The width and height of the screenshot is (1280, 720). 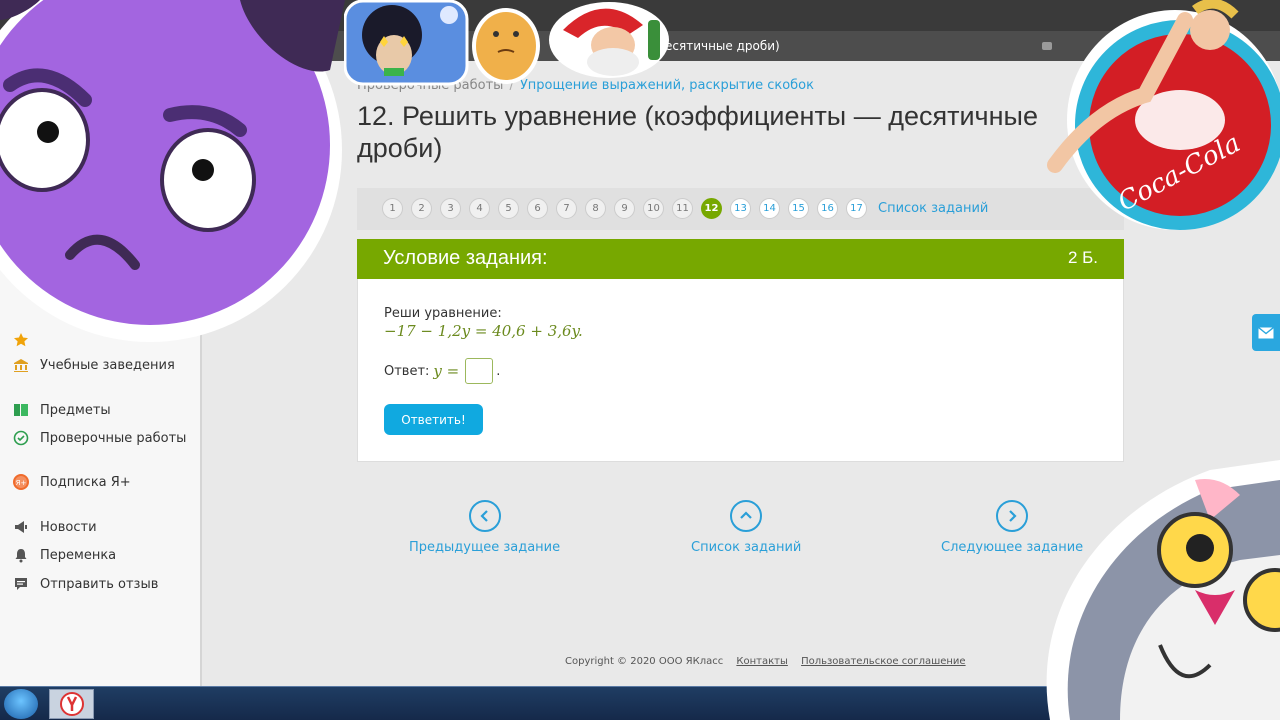 What do you see at coordinates (172, 171) in the screenshot?
I see `purple-monster-sticker` at bounding box center [172, 171].